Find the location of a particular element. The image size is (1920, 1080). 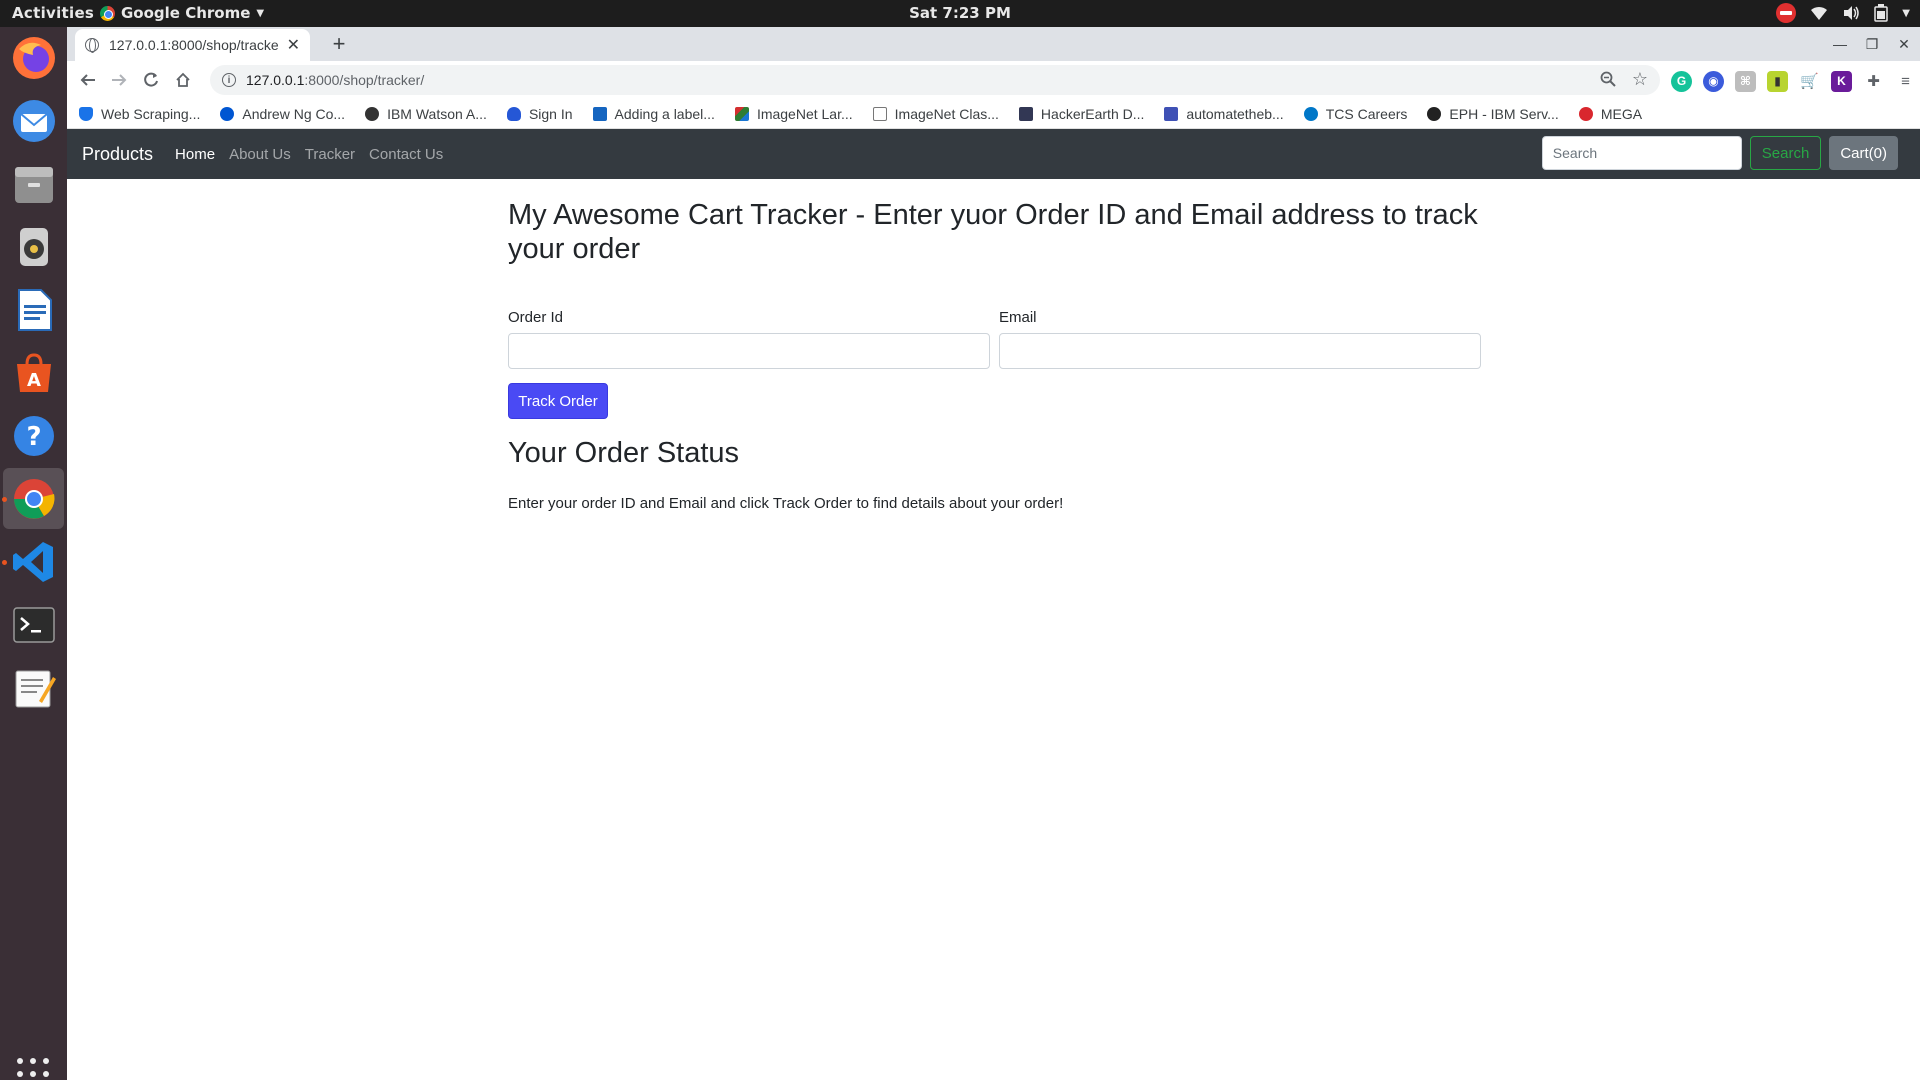

extension-chart-icon: ▮ is located at coordinates (1777, 81).